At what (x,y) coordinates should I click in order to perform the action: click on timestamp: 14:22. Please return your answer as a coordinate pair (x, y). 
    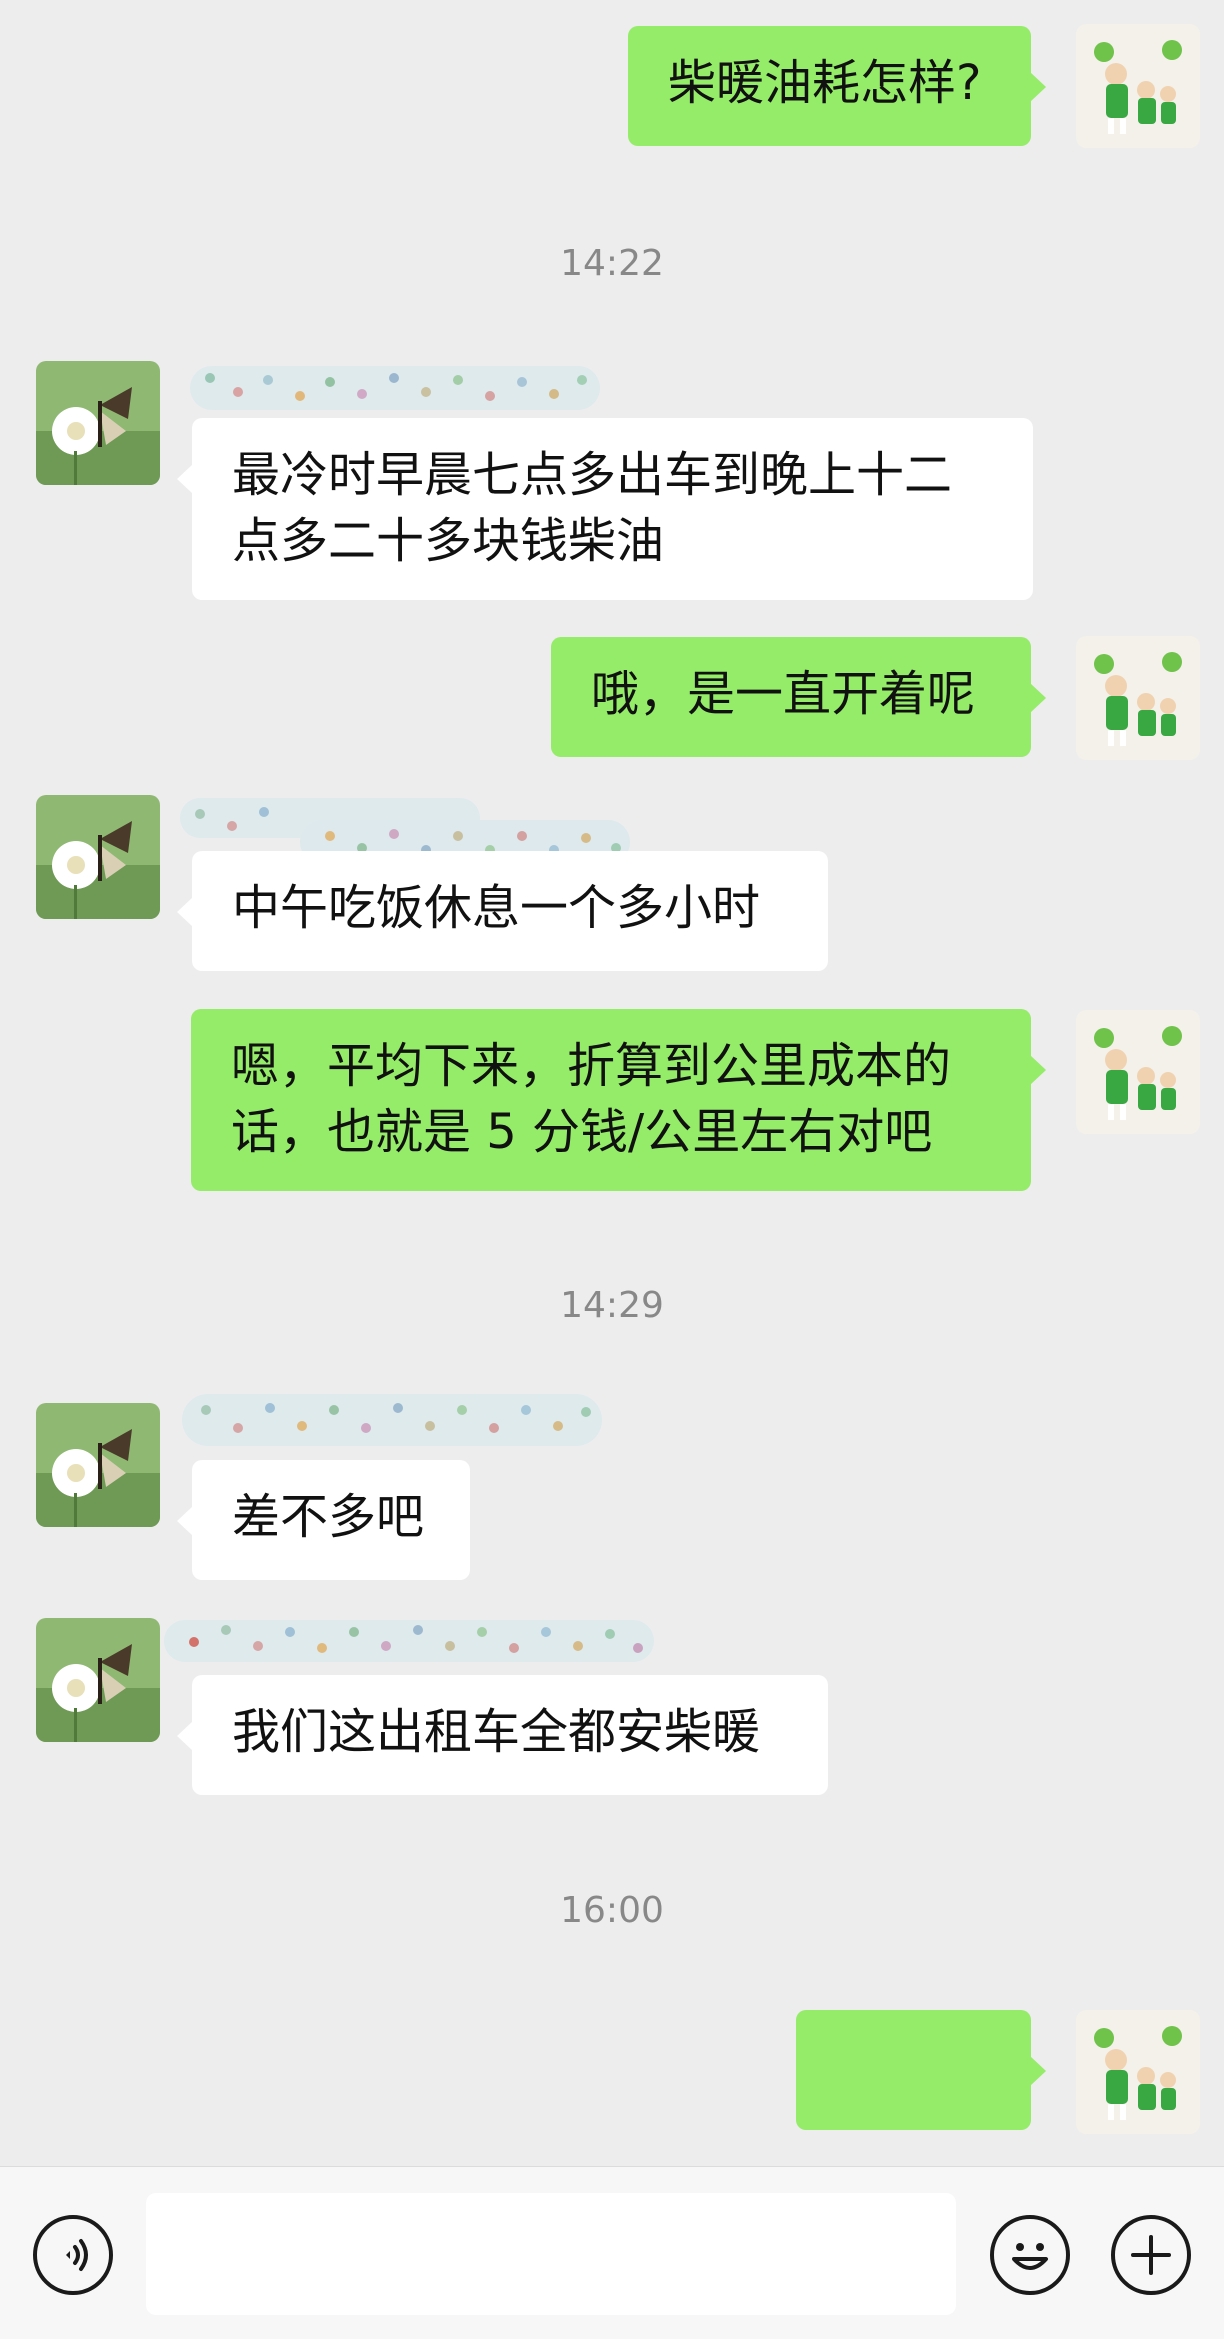
    Looking at the image, I should click on (612, 263).